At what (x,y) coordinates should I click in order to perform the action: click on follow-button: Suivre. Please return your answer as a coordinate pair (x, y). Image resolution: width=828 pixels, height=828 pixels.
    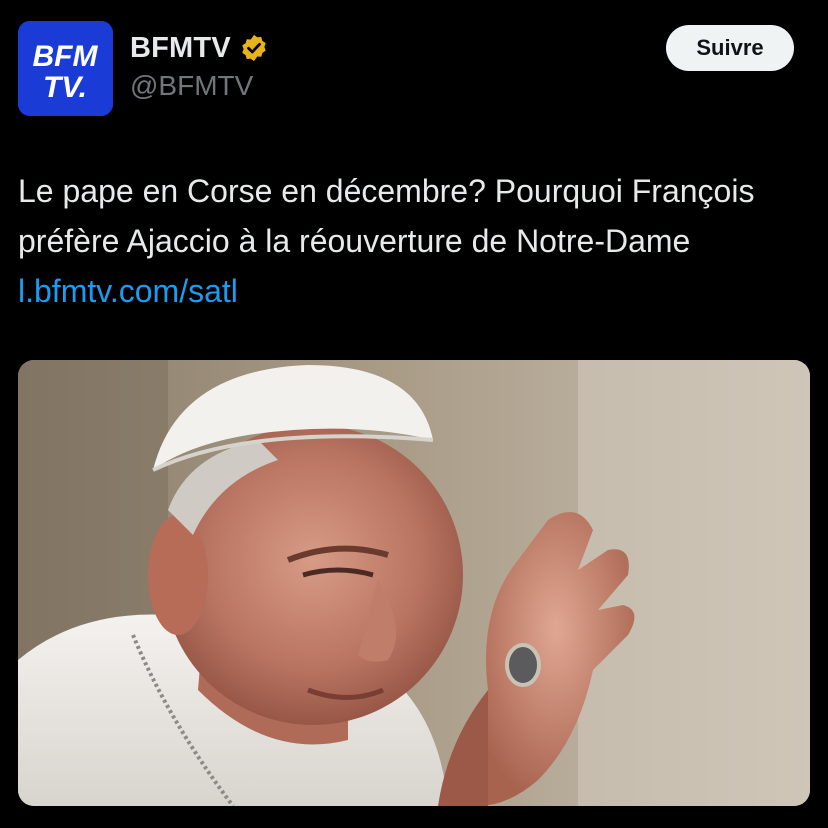
    Looking at the image, I should click on (730, 48).